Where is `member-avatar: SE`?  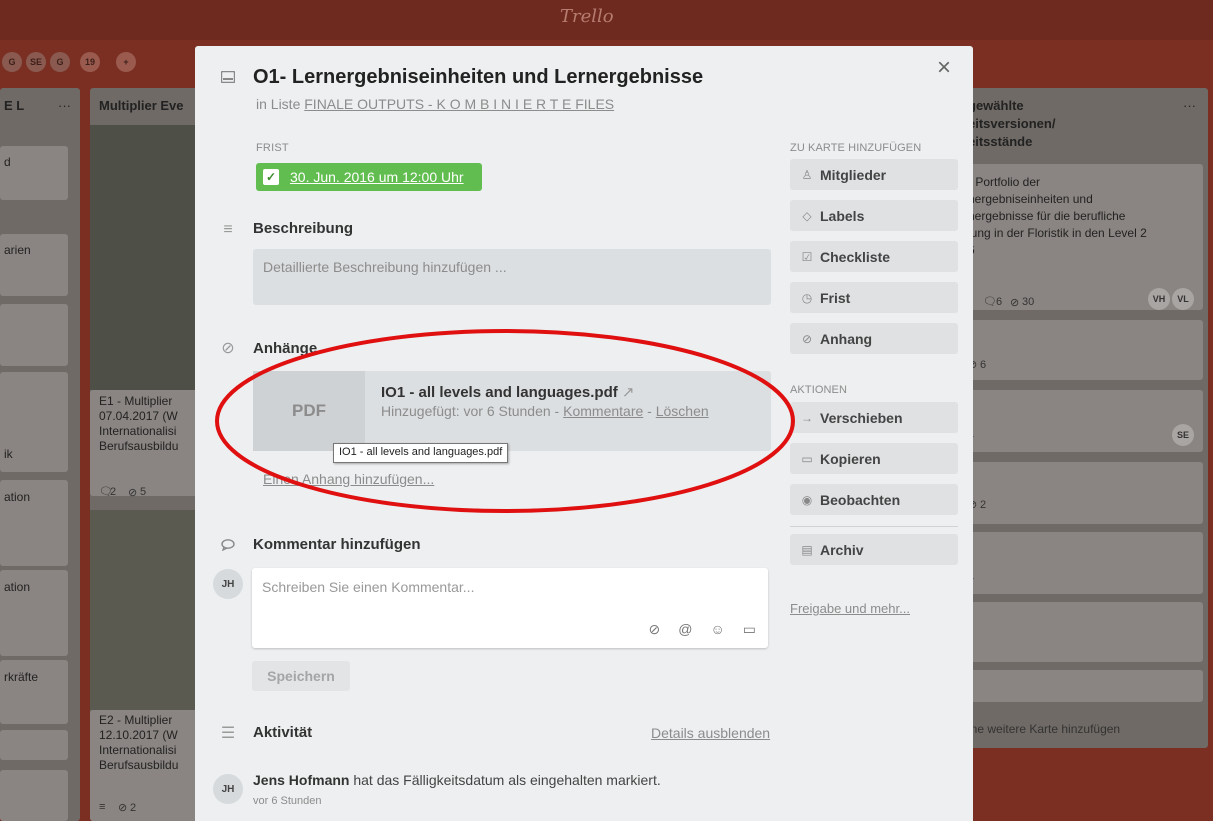
member-avatar: SE is located at coordinates (1183, 435).